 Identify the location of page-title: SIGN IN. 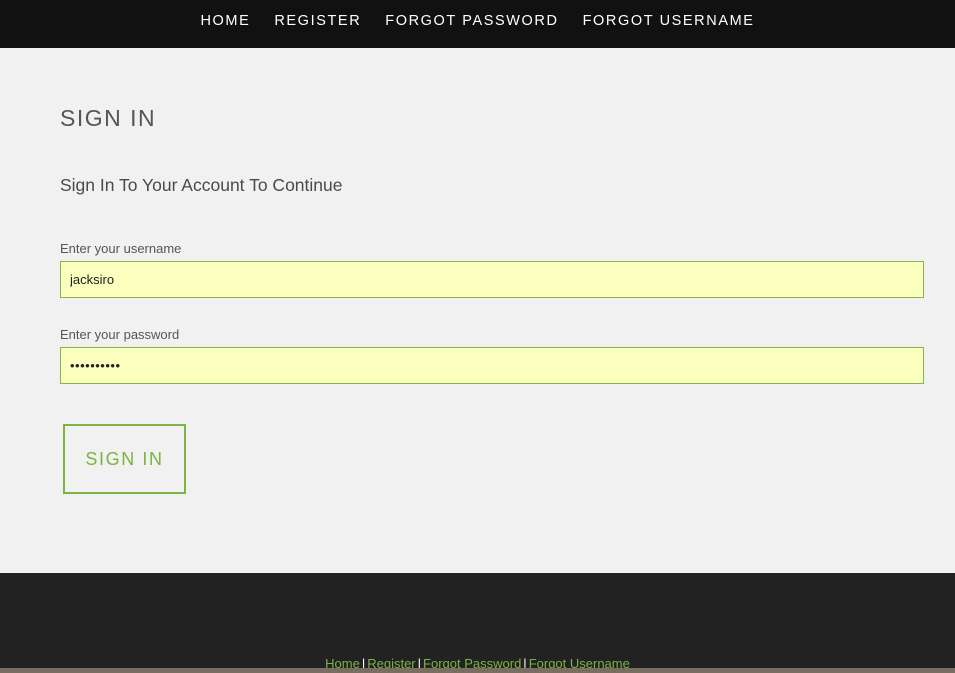
(108, 118).